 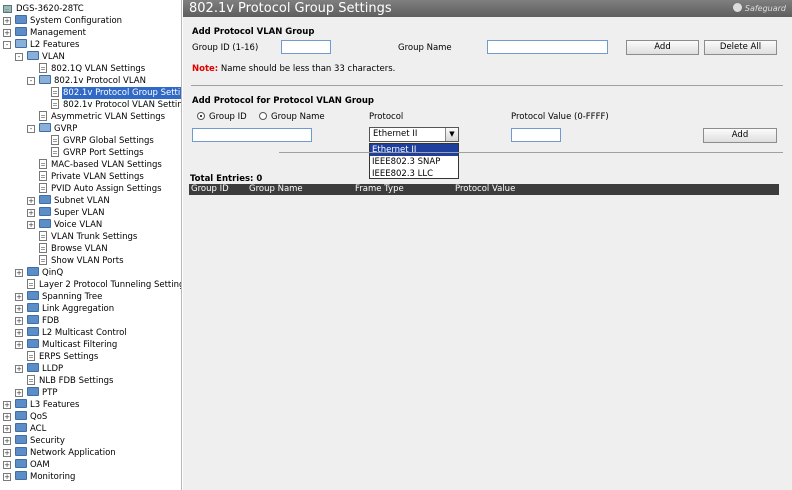 I want to click on group-input, so click(x=252, y=135).